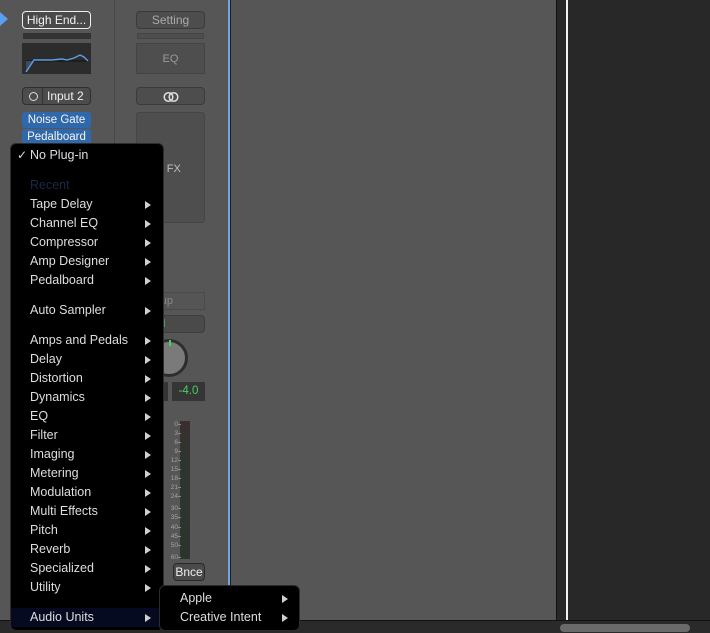  Describe the element at coordinates (62, 617) in the screenshot. I see `menu-item-label: Audio Units` at that location.